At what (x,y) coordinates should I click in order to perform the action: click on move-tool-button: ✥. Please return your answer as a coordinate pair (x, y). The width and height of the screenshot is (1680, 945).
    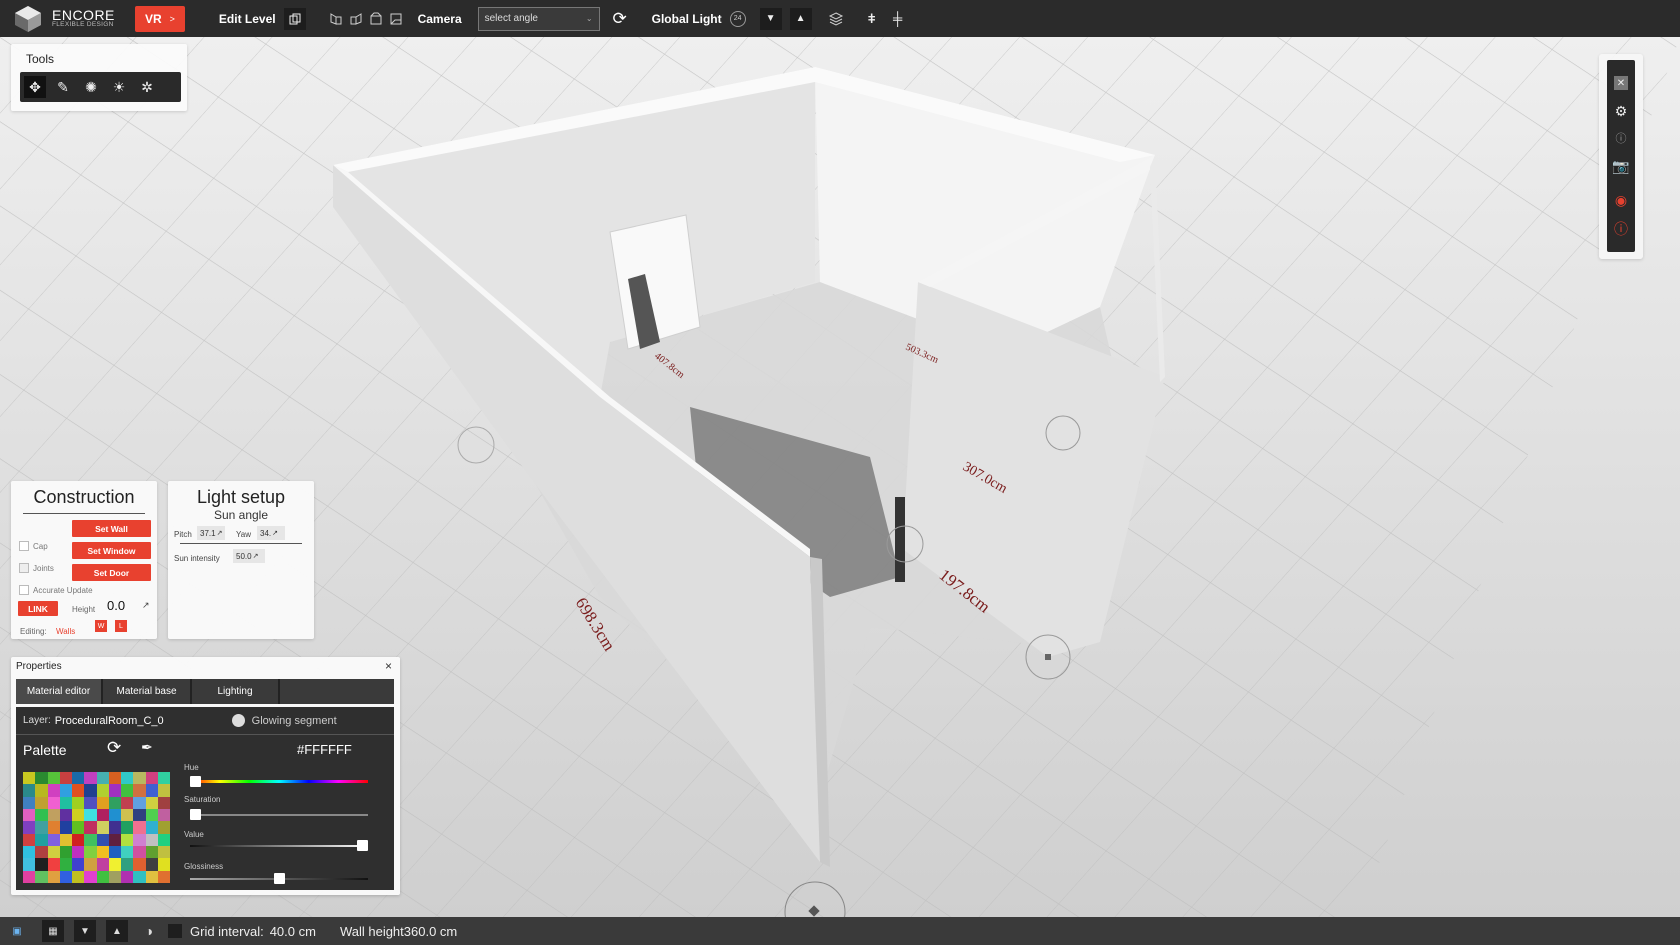
    Looking at the image, I should click on (35, 87).